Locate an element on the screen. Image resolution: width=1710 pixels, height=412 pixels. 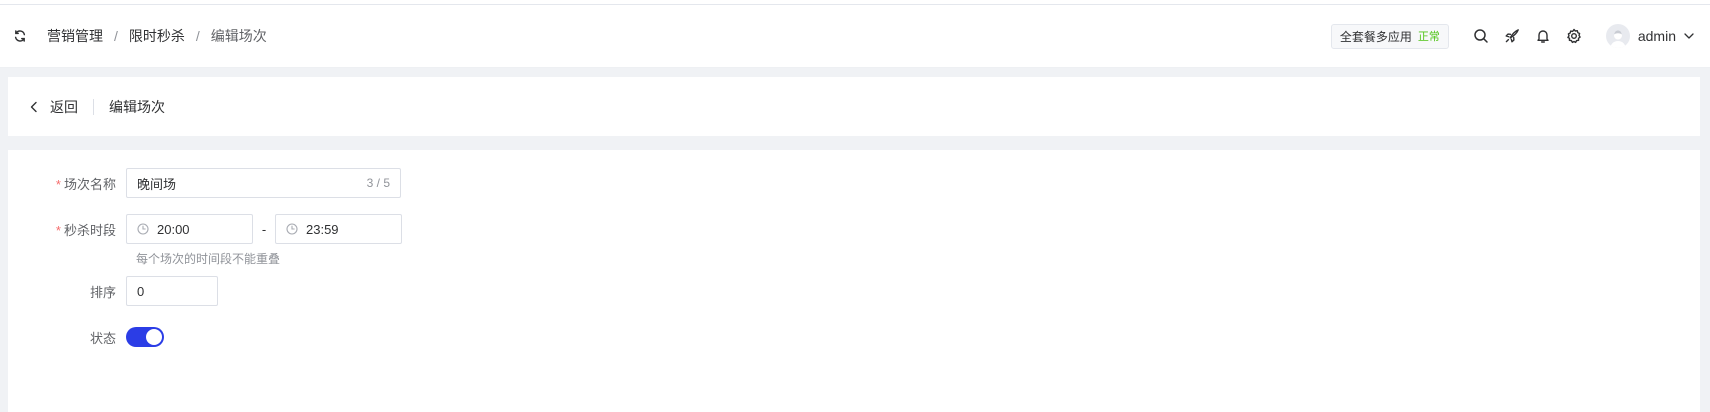
back-button: 返回 is located at coordinates (53, 107).